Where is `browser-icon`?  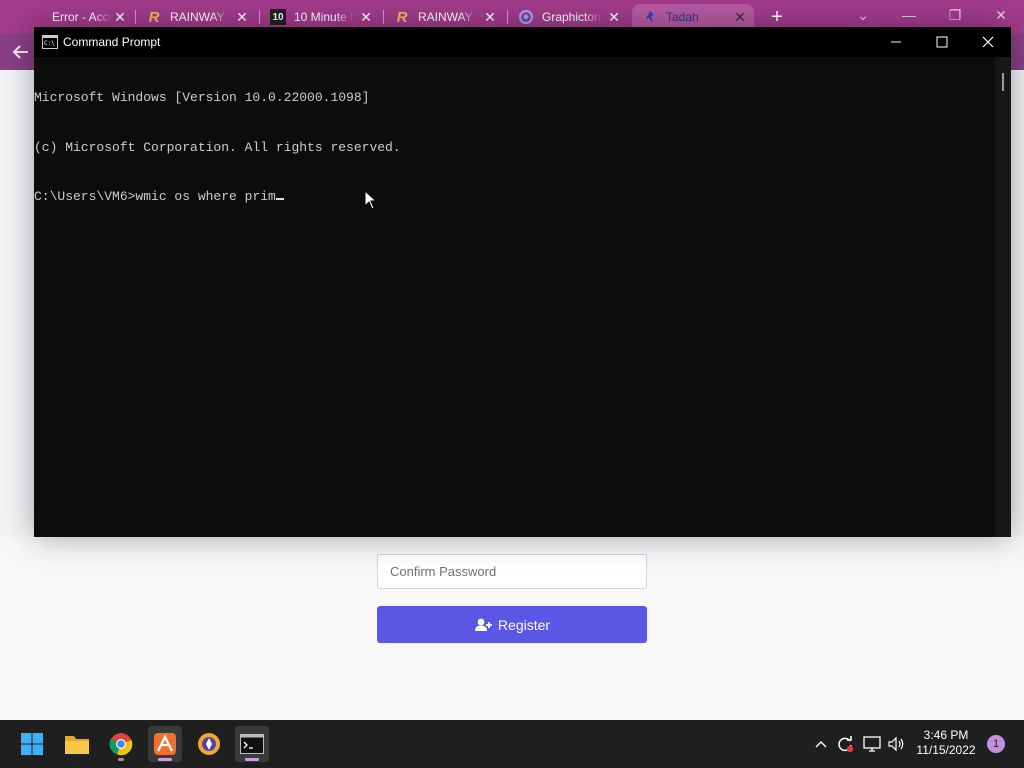
browser-icon is located at coordinates (209, 744).